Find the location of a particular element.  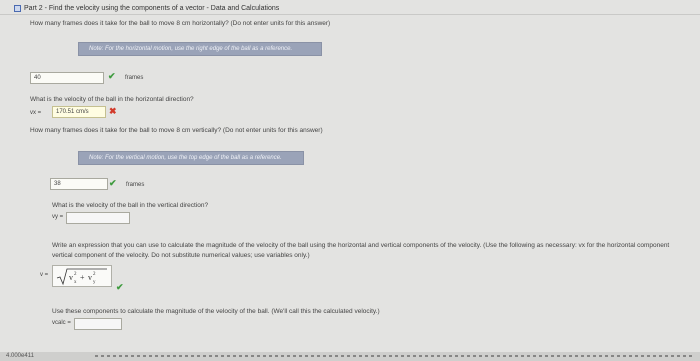

answer-velocity-vertical is located at coordinates (98, 218).